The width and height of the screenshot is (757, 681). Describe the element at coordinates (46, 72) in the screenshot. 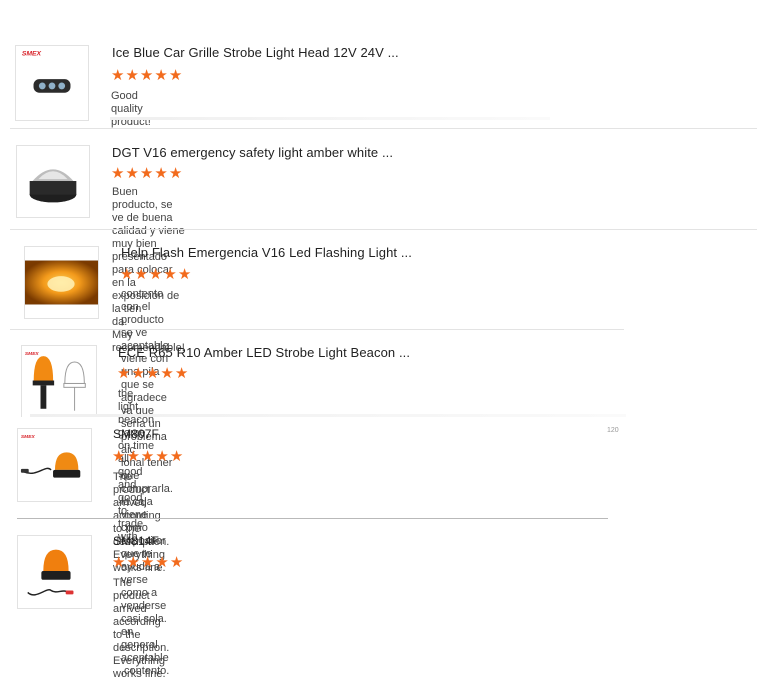

I see `grille-strobe-light-image: SMEX` at that location.